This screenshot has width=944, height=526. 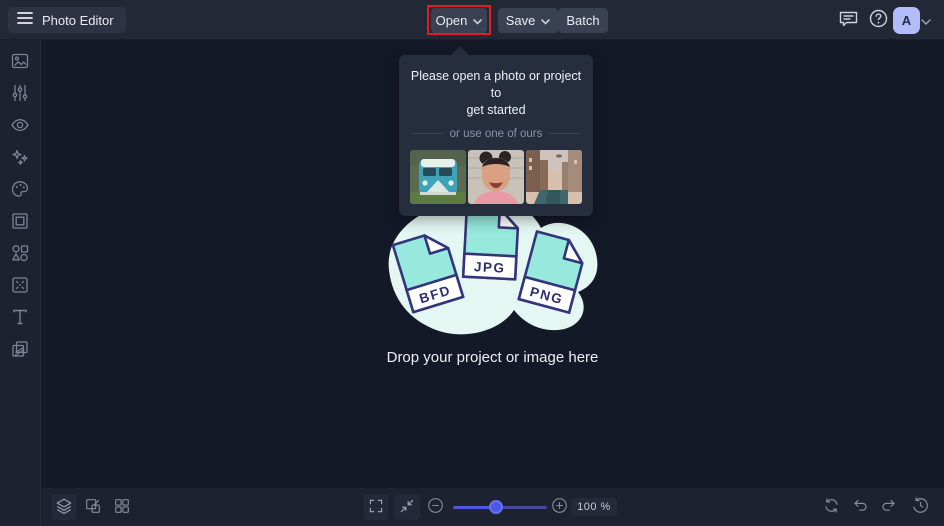 I want to click on sparkles-icon, so click(x=20, y=158).